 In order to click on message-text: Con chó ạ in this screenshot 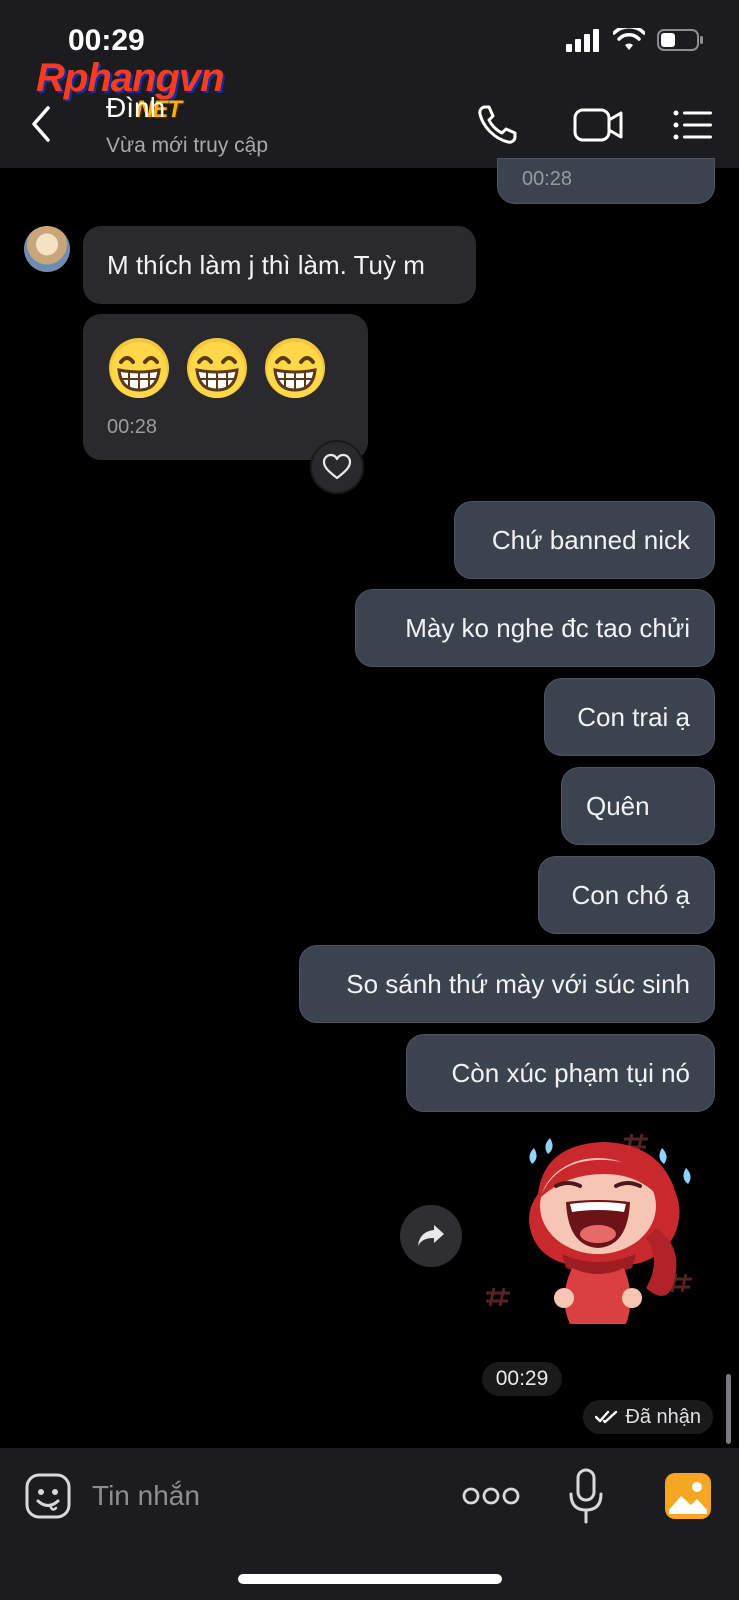, I will do `click(630, 894)`.